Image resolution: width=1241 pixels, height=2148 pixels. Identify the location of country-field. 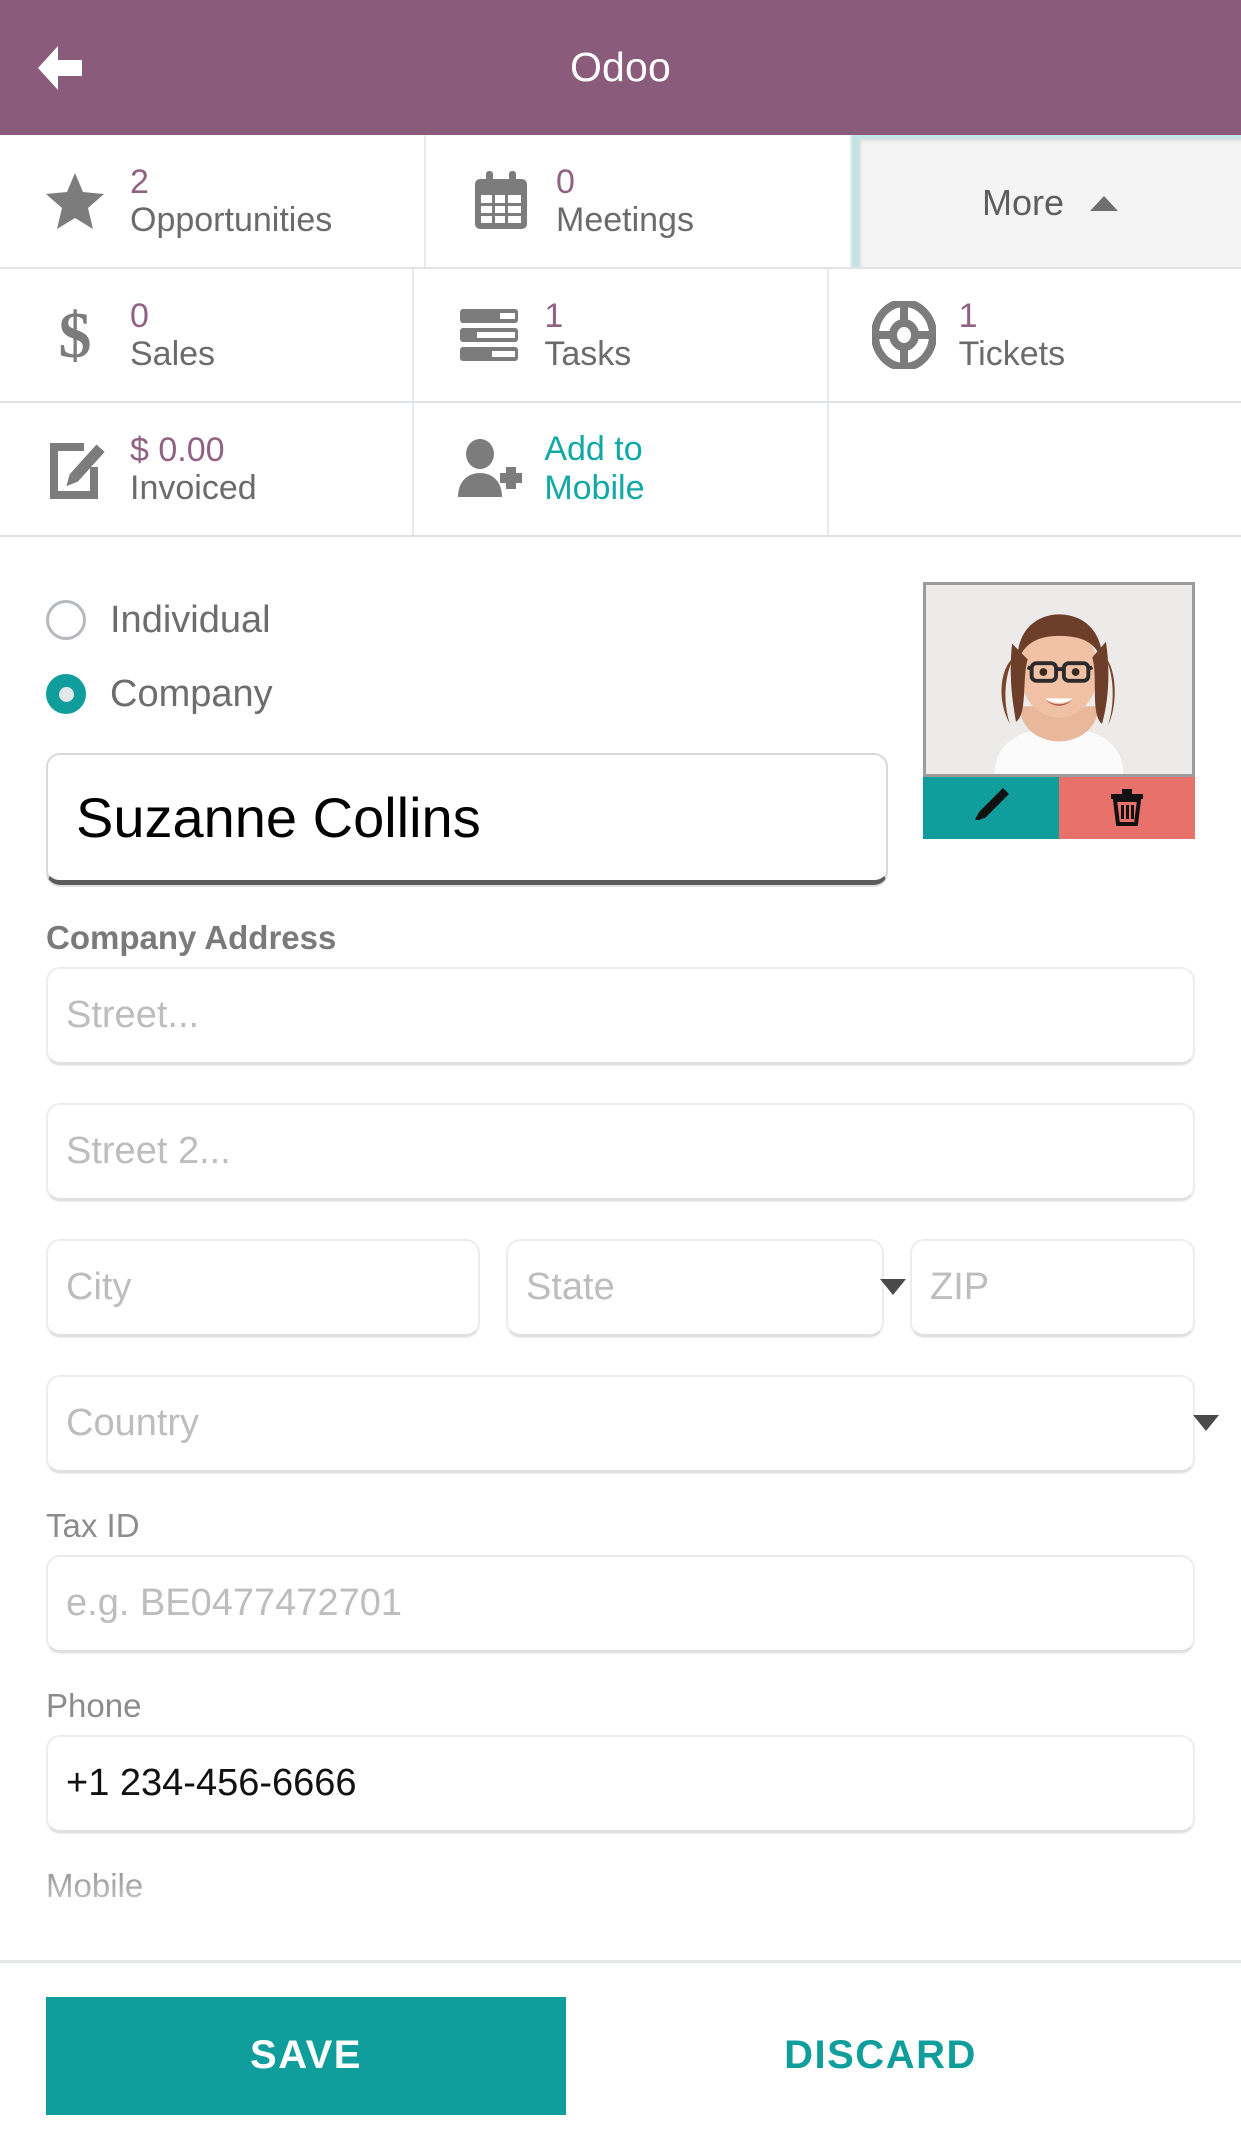
(620, 1424).